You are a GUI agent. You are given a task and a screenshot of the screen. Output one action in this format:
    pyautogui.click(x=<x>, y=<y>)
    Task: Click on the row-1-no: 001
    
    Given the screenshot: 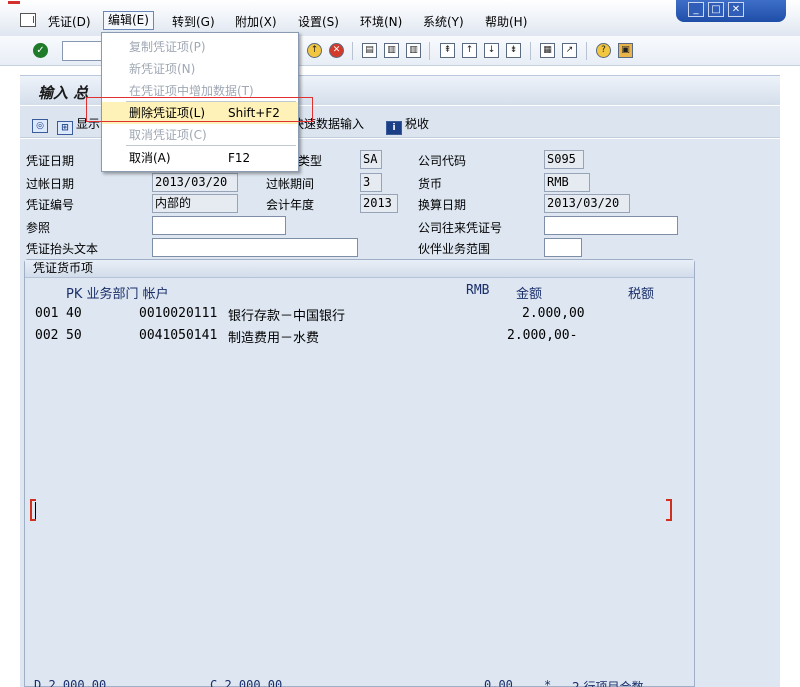 What is the action you would take?
    pyautogui.click(x=46, y=313)
    